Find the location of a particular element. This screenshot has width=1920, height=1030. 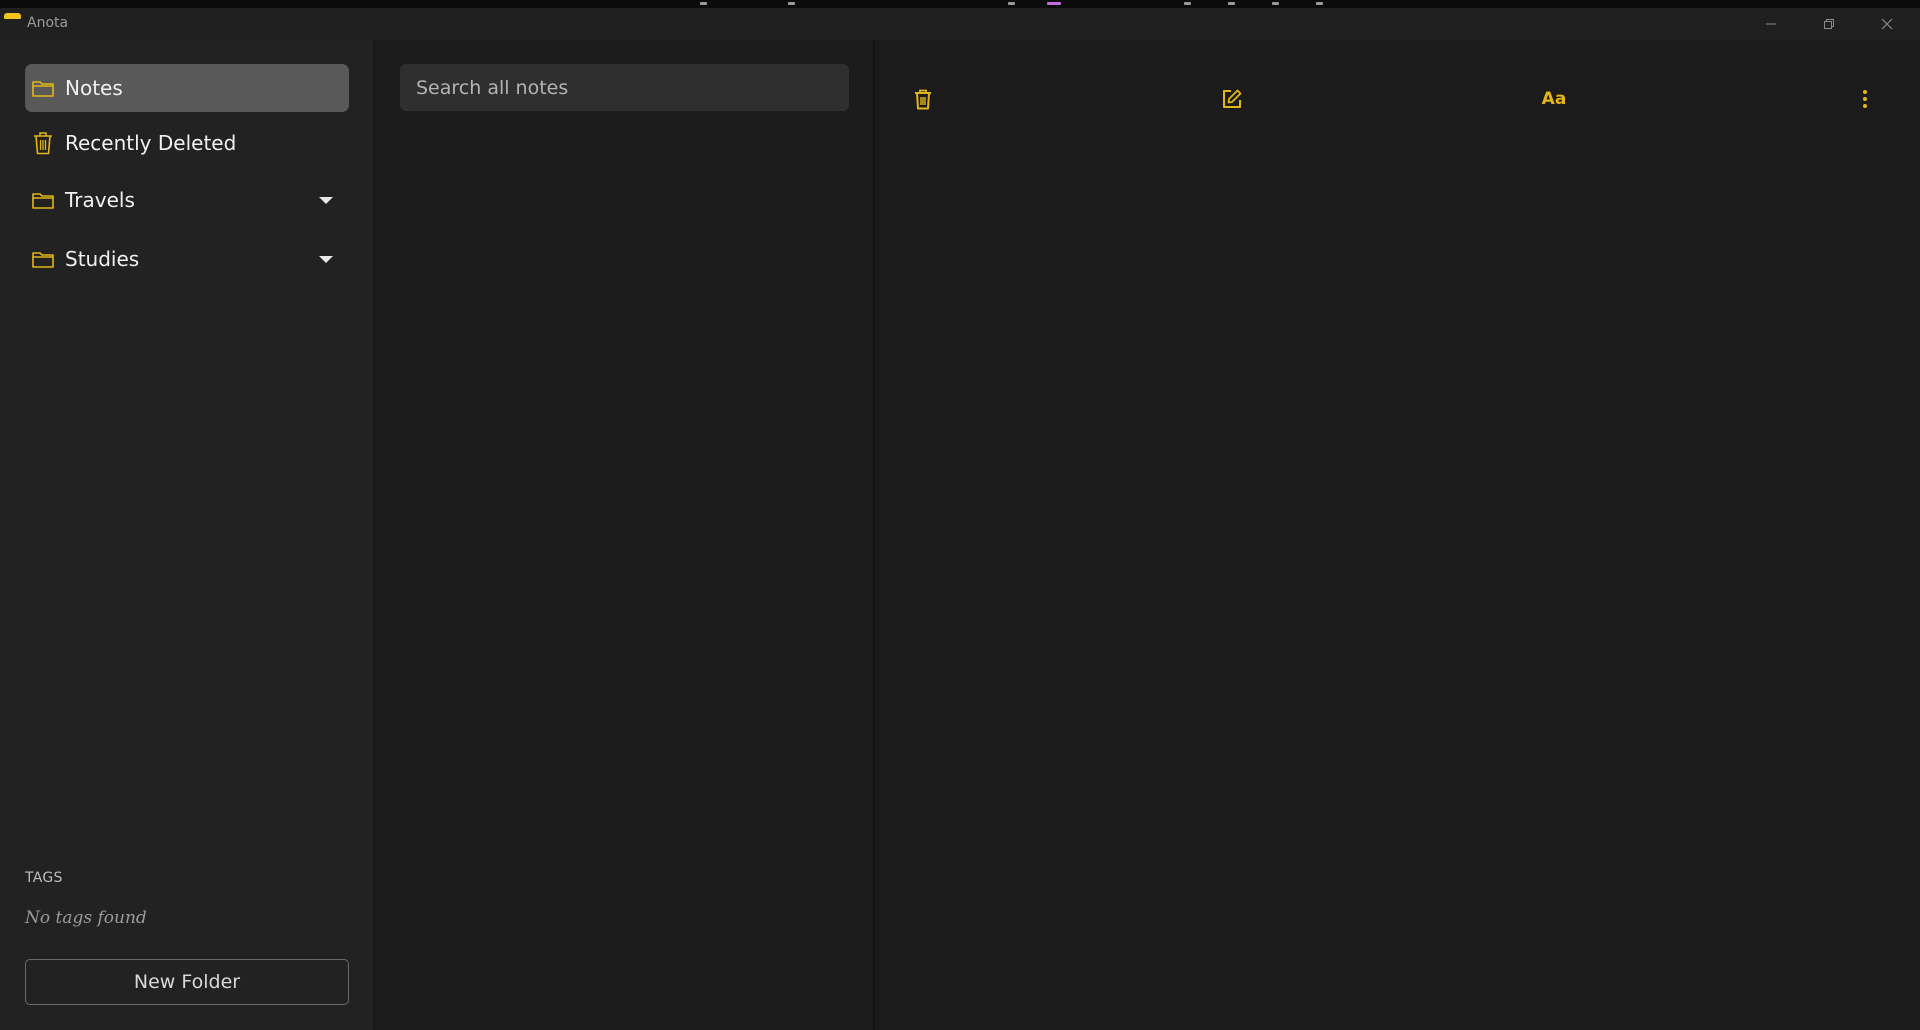

sidebar-item-studies: Studies is located at coordinates (187, 259).